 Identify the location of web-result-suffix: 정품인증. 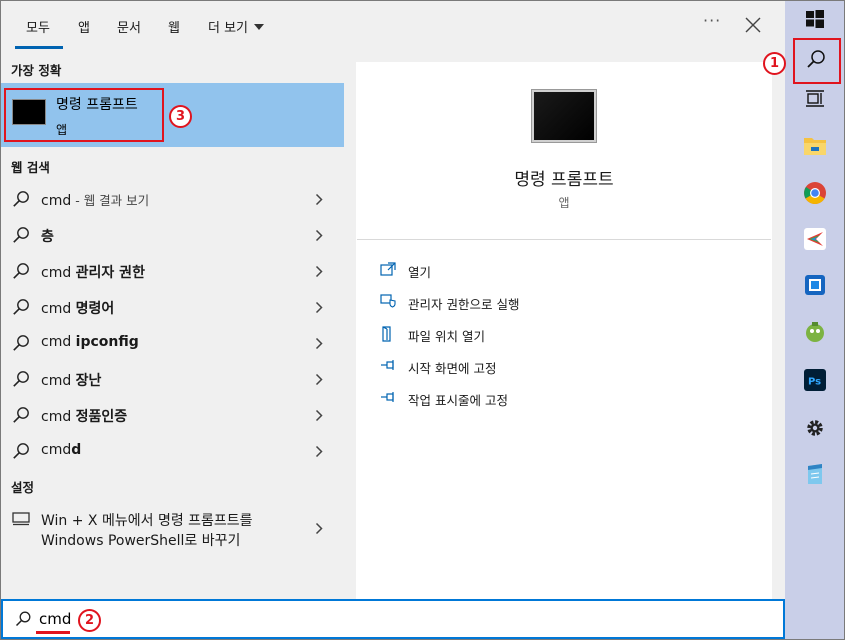
(101, 417).